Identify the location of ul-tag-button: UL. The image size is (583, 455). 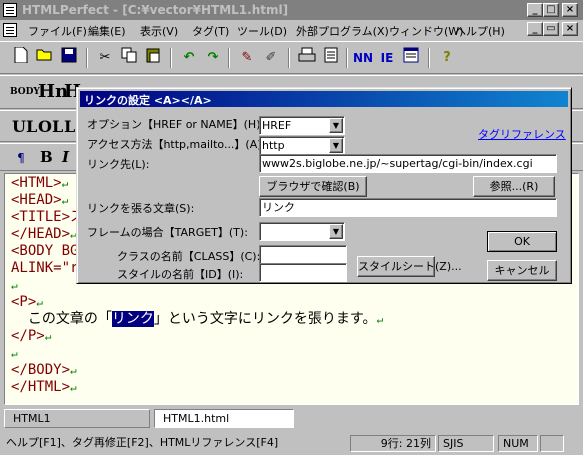
(24, 126).